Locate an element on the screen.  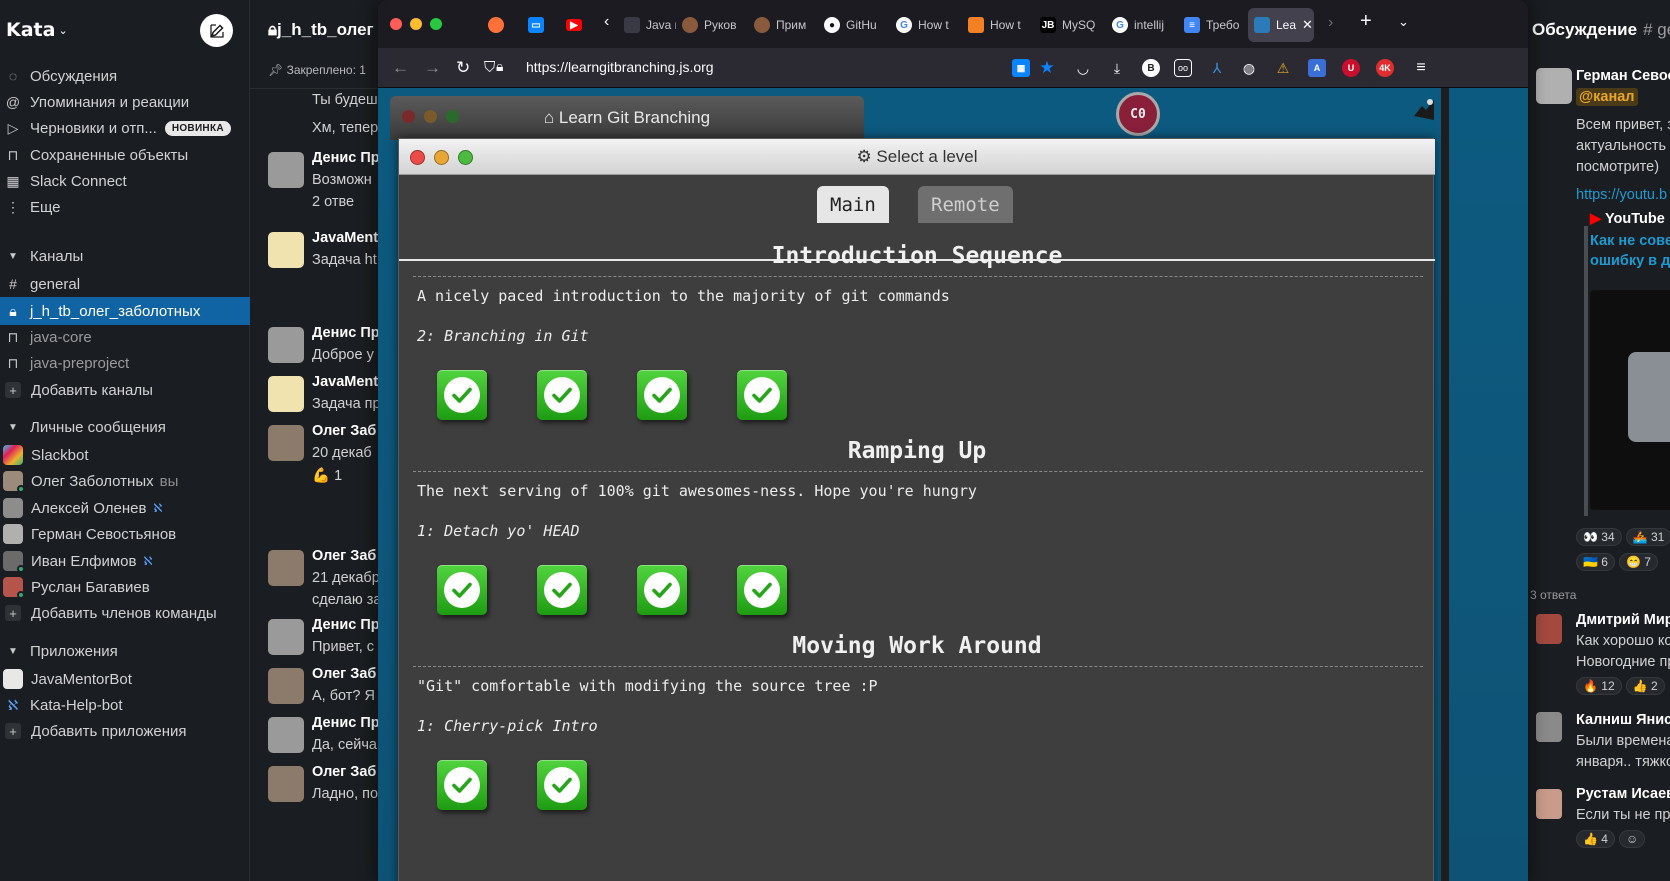
nav-saved: ⊓ Сохраненные объекты is located at coordinates (125, 155).